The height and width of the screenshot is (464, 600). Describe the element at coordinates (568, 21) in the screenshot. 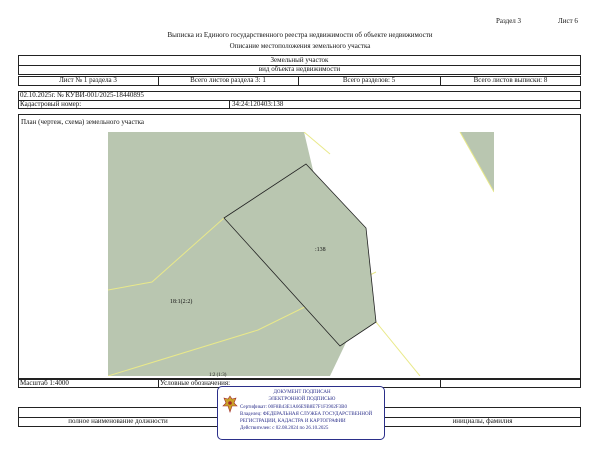

I see `sheet-number: Лист 6` at that location.